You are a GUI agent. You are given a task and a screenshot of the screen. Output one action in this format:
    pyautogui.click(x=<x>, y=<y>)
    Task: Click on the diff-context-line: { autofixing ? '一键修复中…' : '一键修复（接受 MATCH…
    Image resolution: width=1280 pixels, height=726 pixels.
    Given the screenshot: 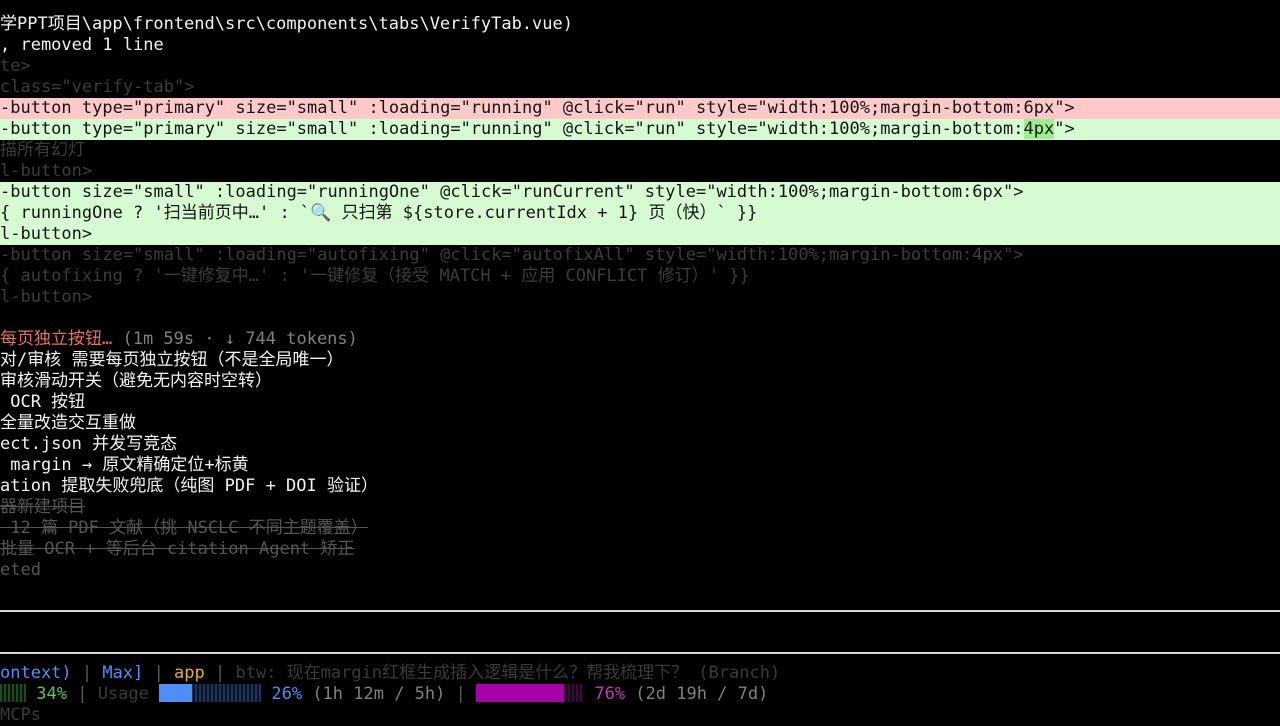 What is the action you would take?
    pyautogui.click(x=375, y=276)
    